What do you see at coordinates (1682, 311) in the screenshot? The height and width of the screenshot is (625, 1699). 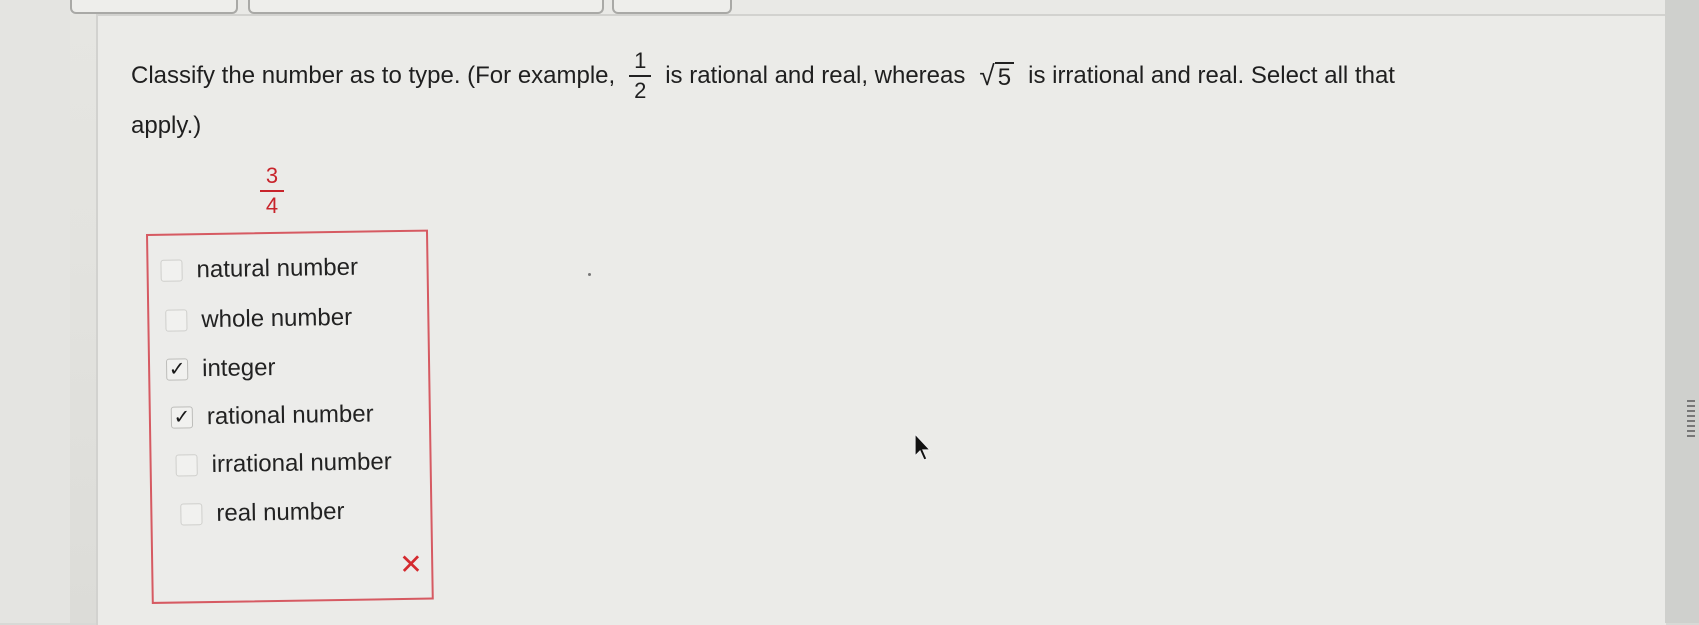 I see `window-right-edge` at bounding box center [1682, 311].